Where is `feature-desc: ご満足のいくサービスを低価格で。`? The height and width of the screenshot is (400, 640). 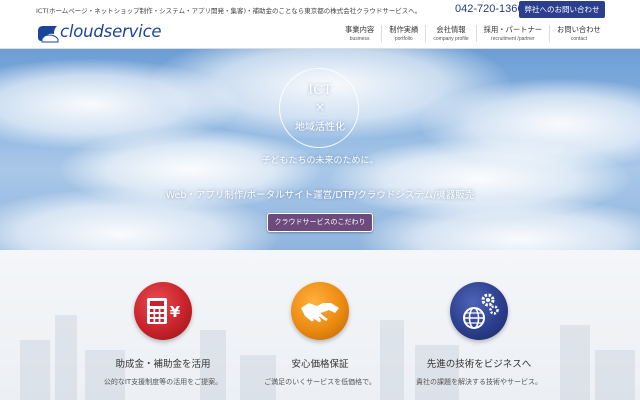
feature-desc: ご満足のいくサービスを低価格で。 is located at coordinates (320, 382).